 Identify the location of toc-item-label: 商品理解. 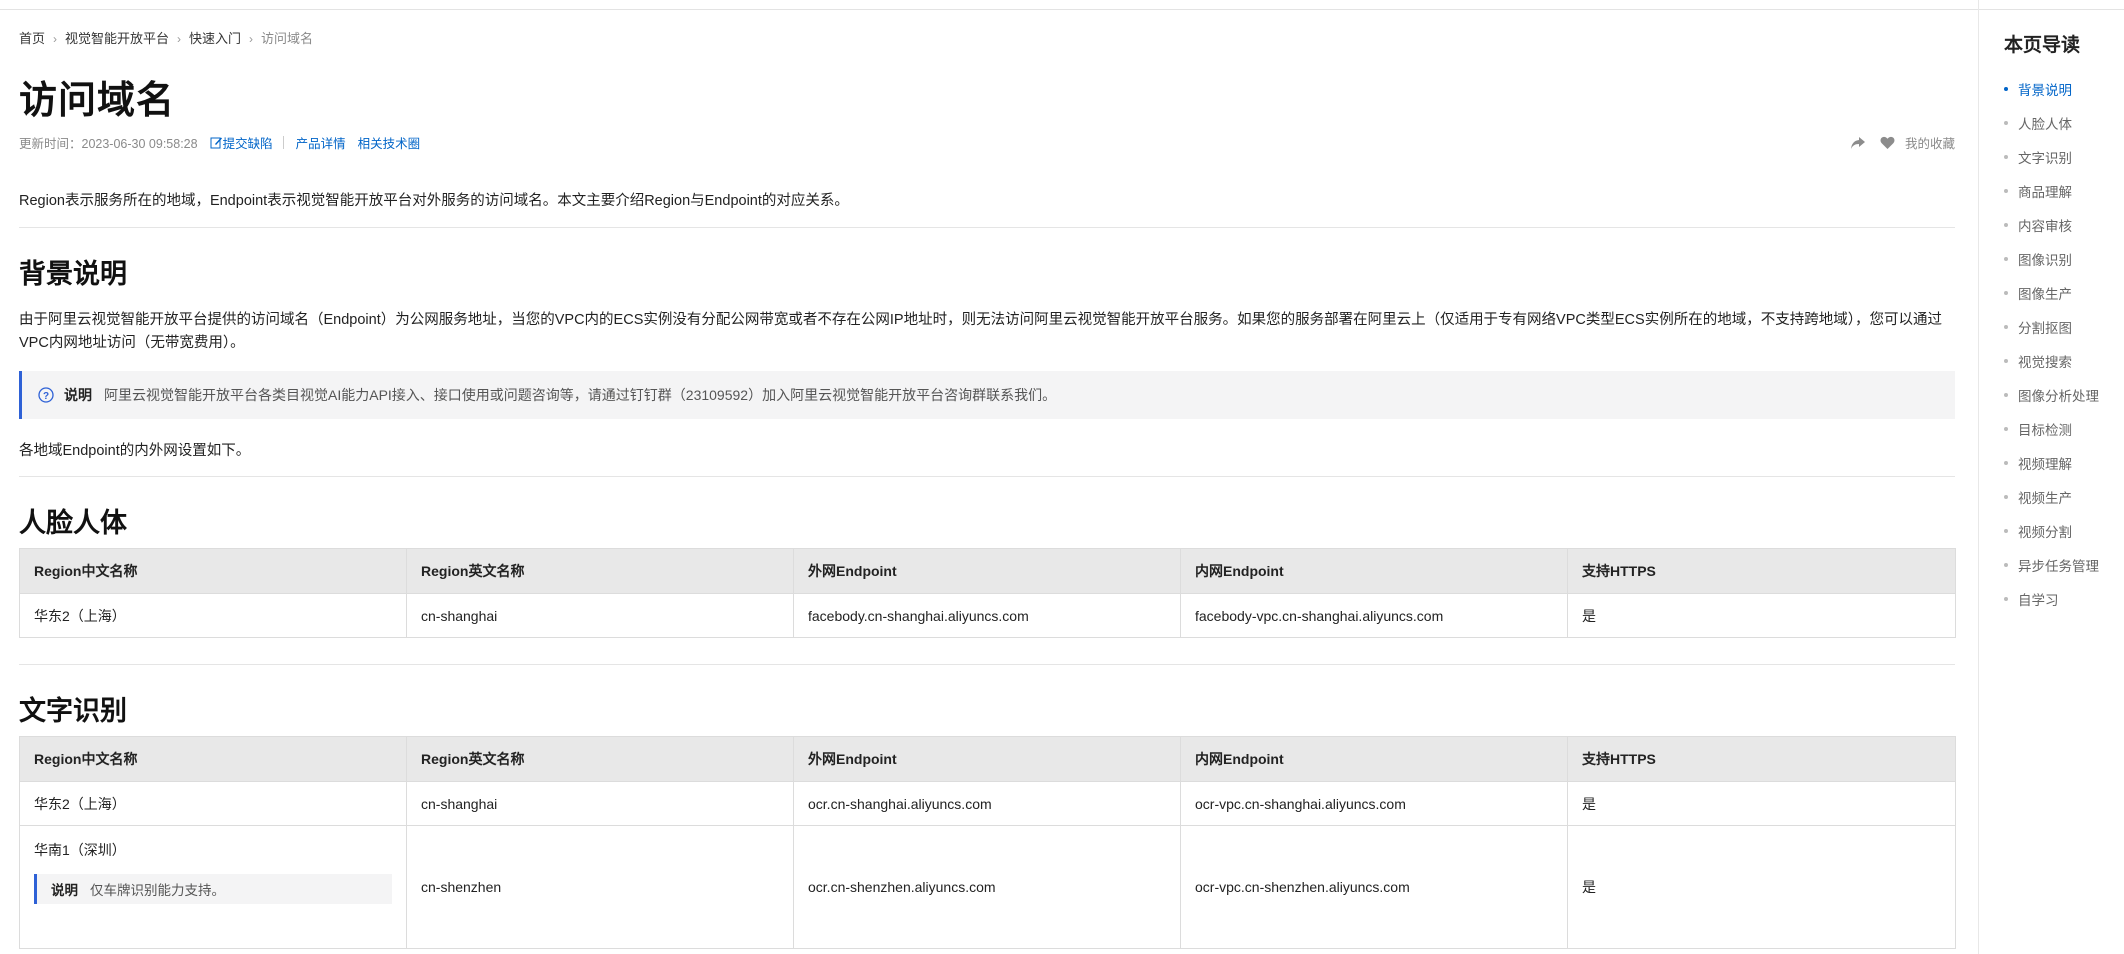
(2045, 192).